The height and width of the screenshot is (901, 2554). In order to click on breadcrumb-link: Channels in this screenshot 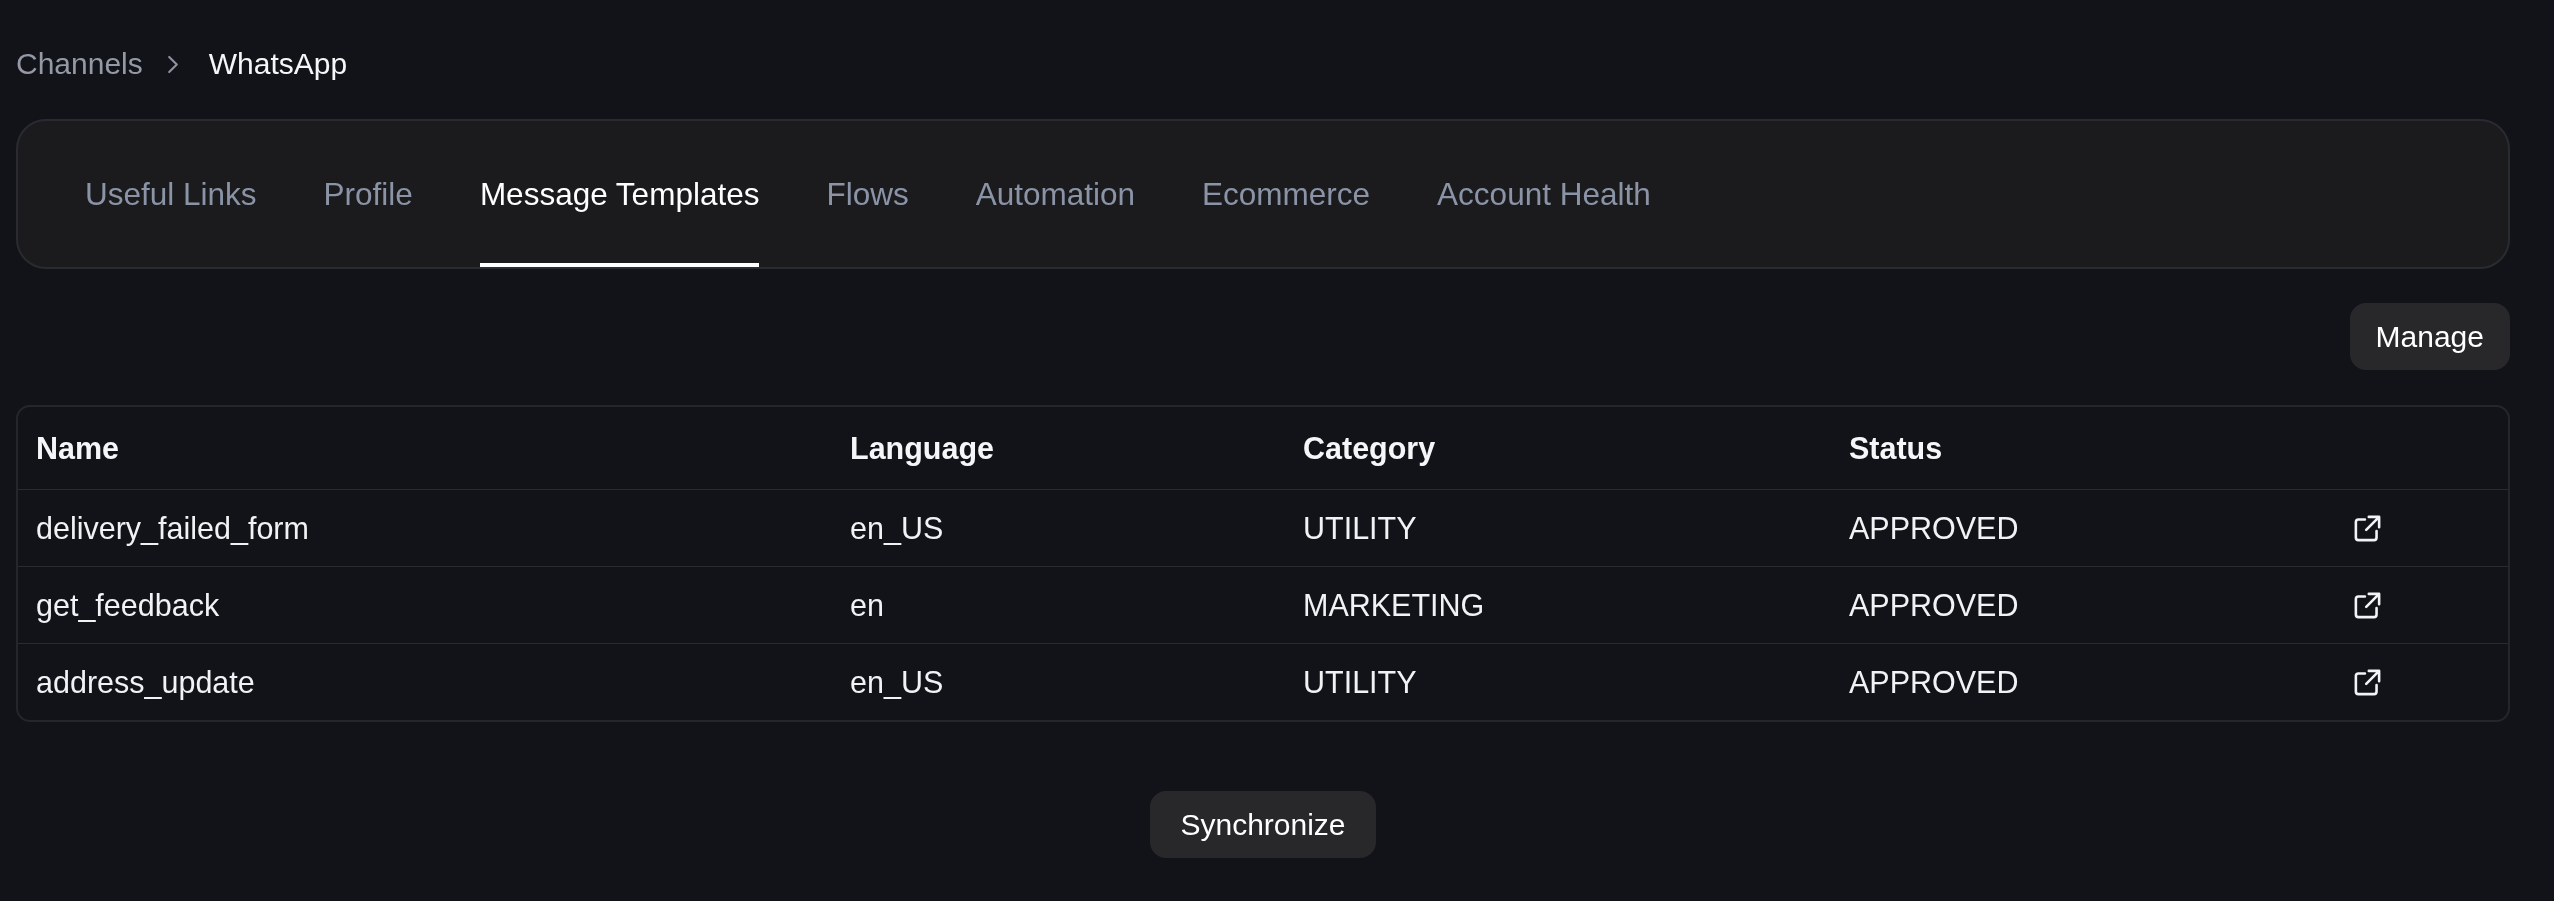, I will do `click(79, 64)`.